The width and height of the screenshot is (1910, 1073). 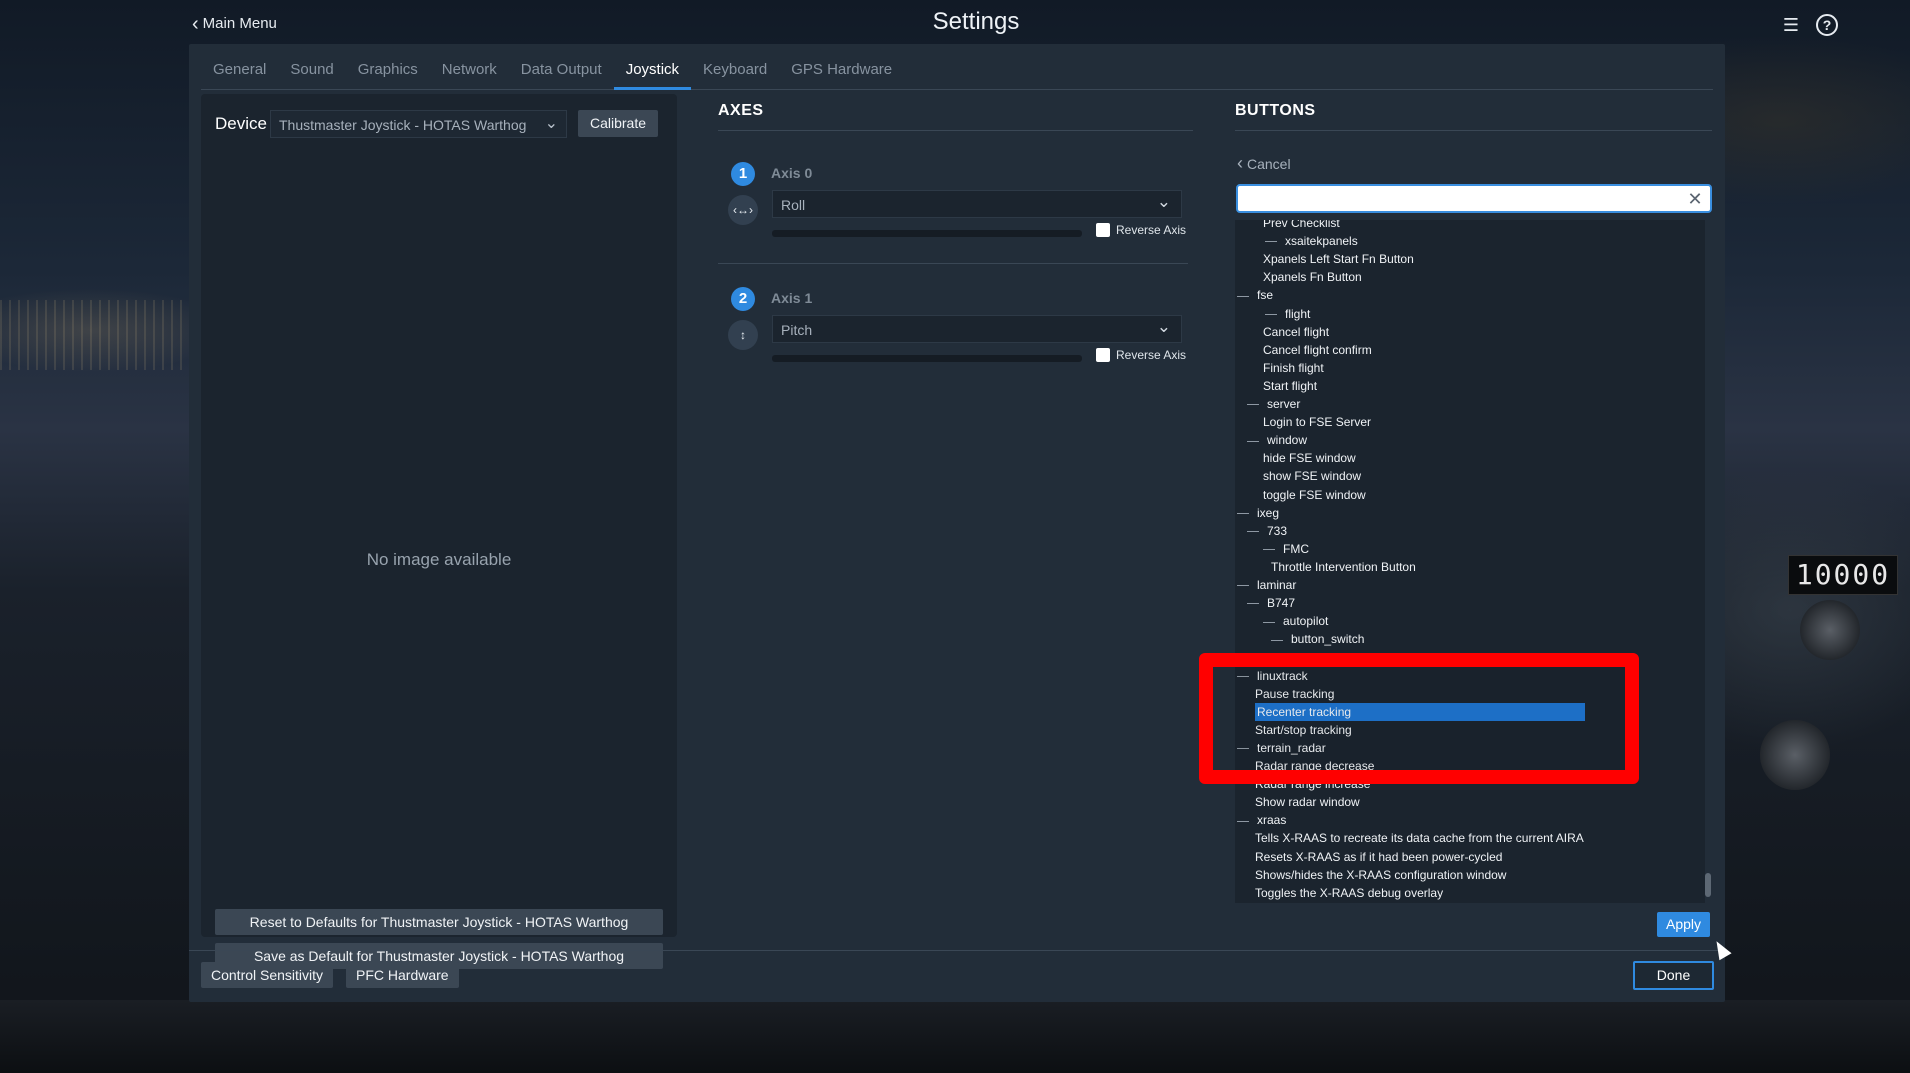 I want to click on tree-group-item: fse, so click(x=1255, y=295).